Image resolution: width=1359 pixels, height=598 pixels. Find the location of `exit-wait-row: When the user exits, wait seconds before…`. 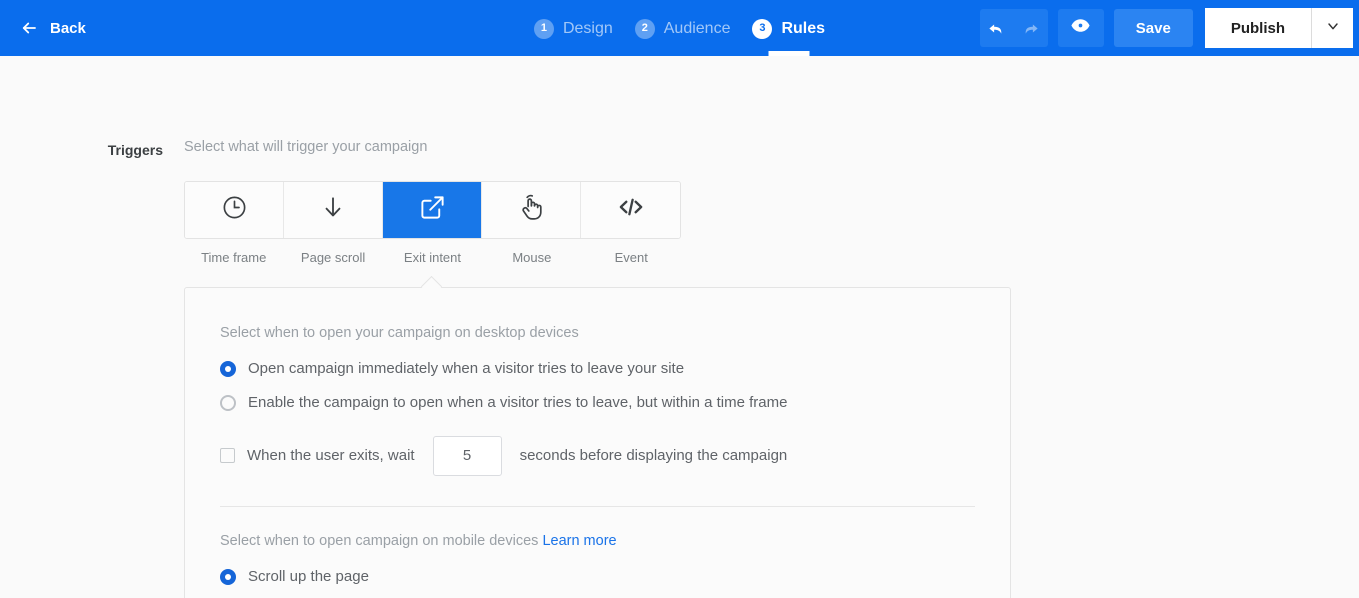

exit-wait-row: When the user exits, wait seconds before… is located at coordinates (597, 455).